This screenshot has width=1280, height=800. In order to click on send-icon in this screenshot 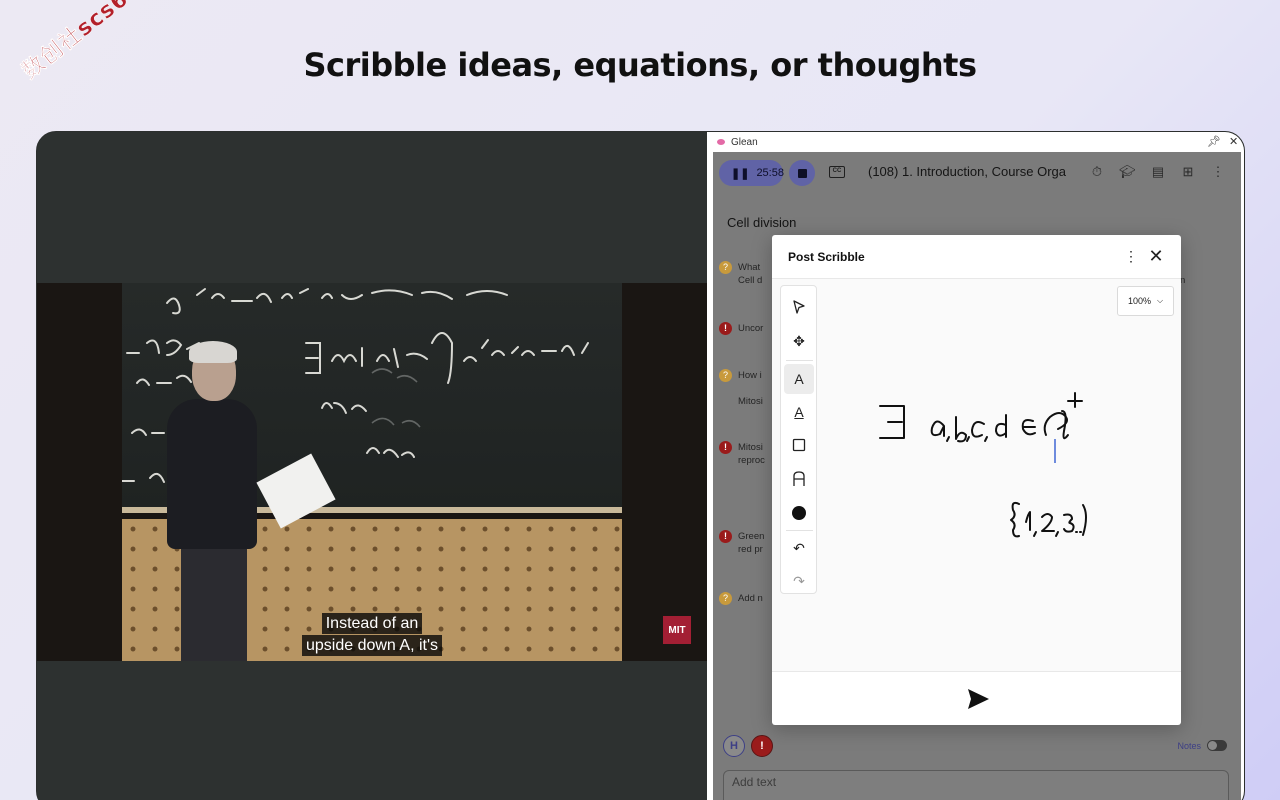, I will do `click(978, 699)`.